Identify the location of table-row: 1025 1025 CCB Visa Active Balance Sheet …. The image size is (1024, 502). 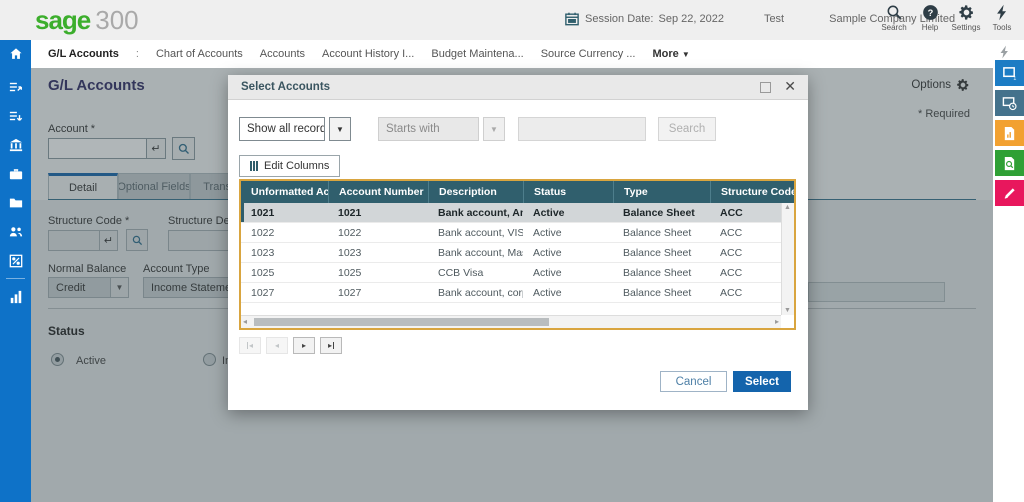
(517, 273).